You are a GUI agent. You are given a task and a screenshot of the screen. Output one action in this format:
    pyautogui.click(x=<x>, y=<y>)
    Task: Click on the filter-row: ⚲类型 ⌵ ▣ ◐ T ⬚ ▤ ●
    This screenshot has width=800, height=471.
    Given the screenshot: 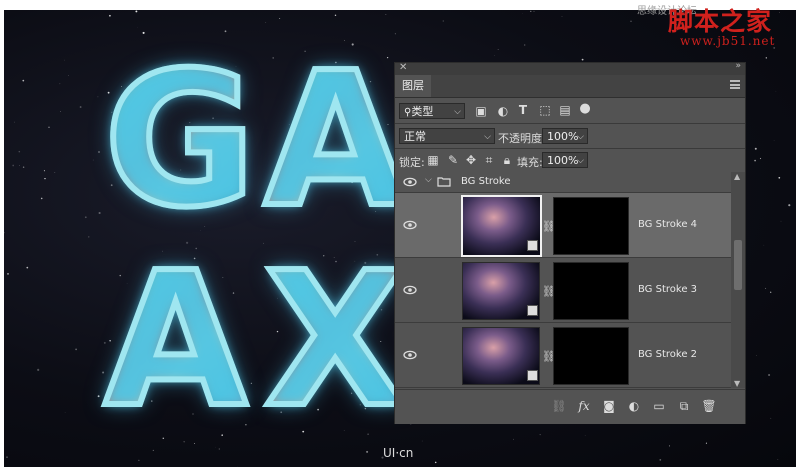 What is the action you would take?
    pyautogui.click(x=570, y=111)
    